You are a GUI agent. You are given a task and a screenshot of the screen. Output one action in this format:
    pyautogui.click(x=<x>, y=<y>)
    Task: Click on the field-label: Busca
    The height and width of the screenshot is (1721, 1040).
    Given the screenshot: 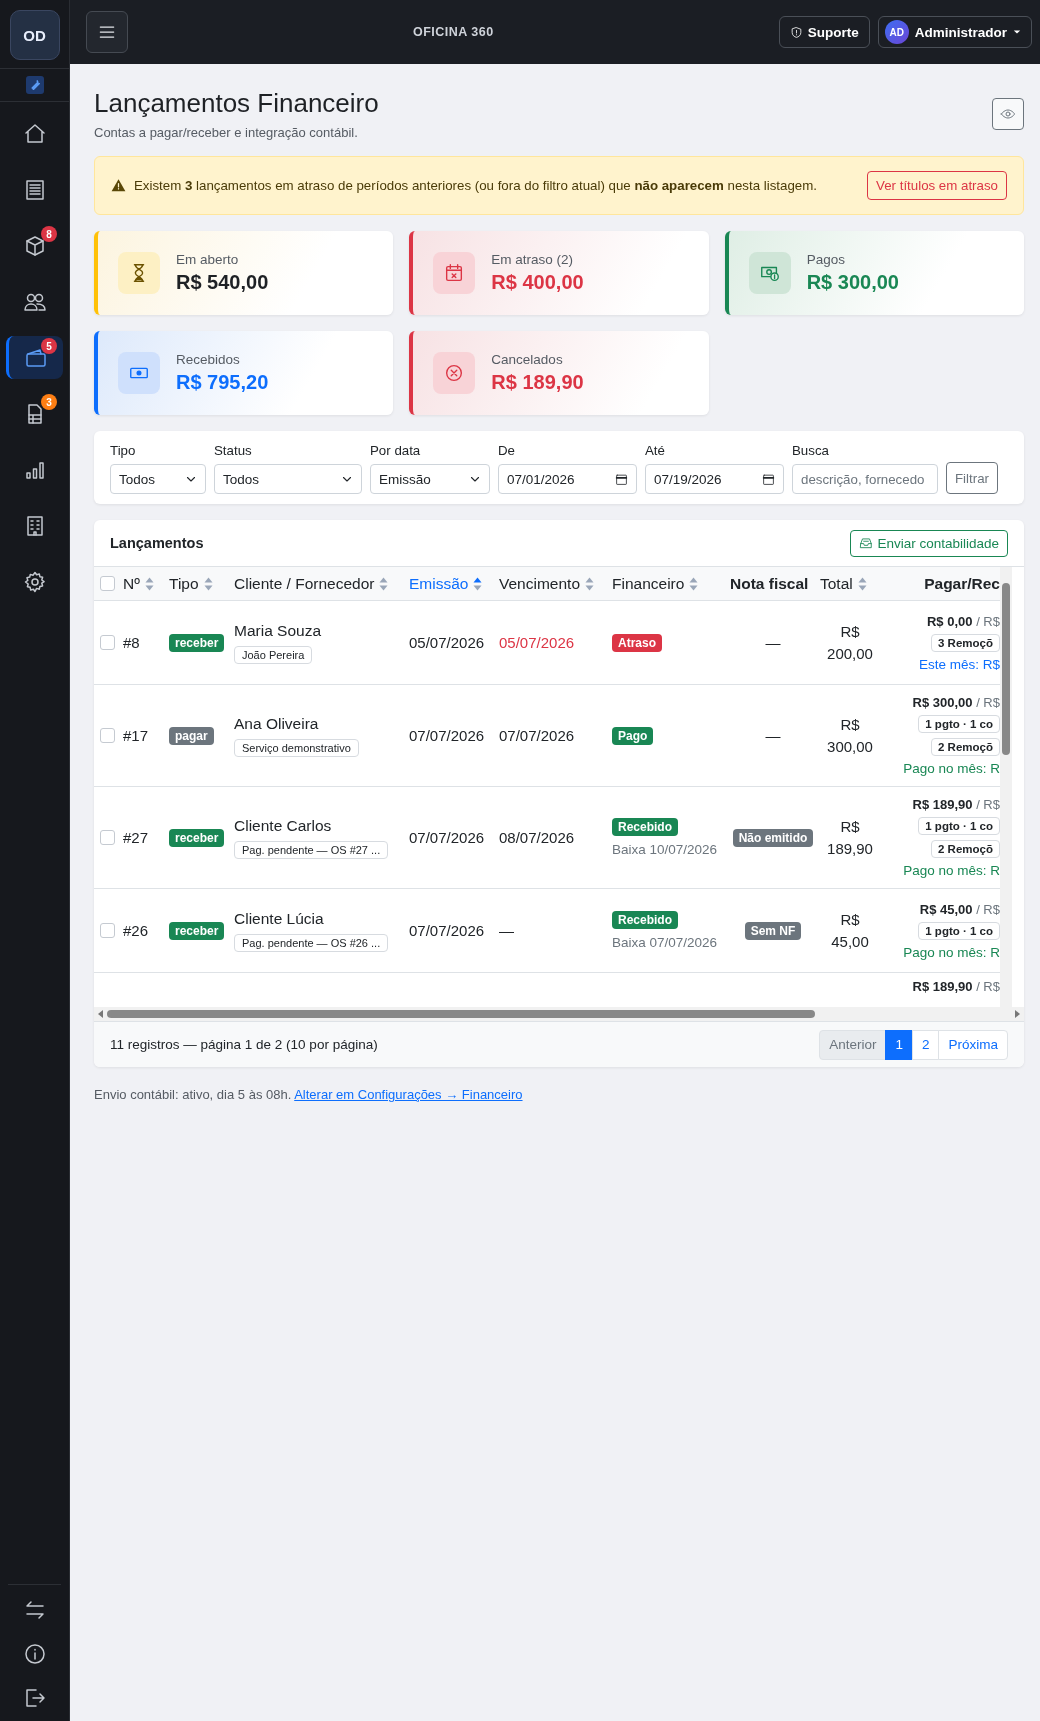 What is the action you would take?
    pyautogui.click(x=811, y=450)
    